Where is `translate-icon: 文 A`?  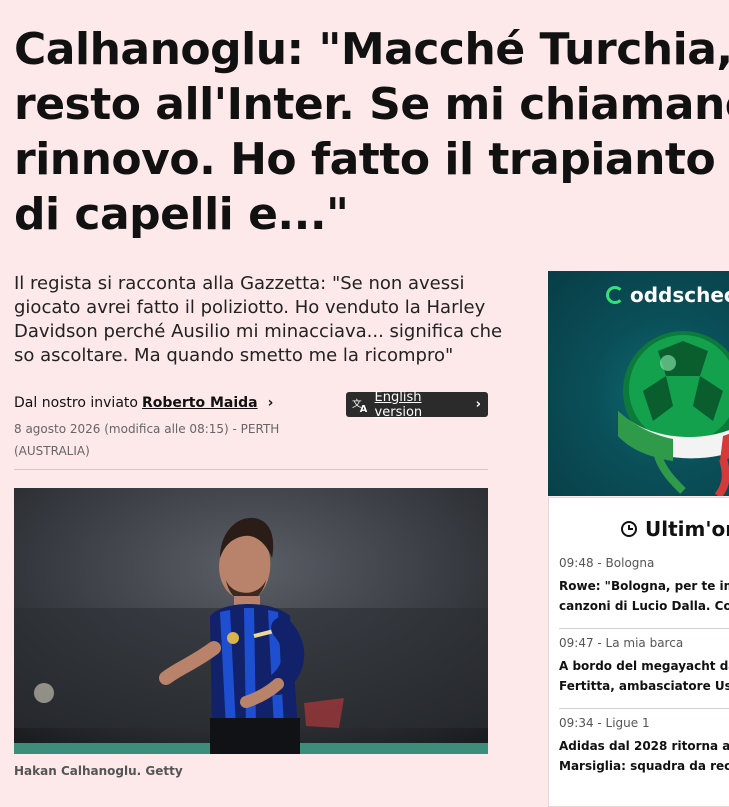 translate-icon: 文 A is located at coordinates (360, 405).